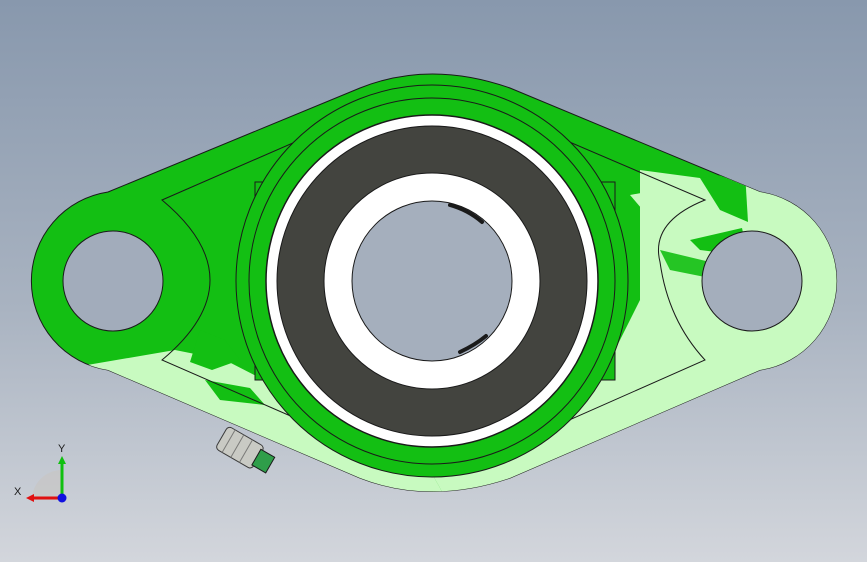 The image size is (867, 562). I want to click on triad-z-axis, so click(62, 498).